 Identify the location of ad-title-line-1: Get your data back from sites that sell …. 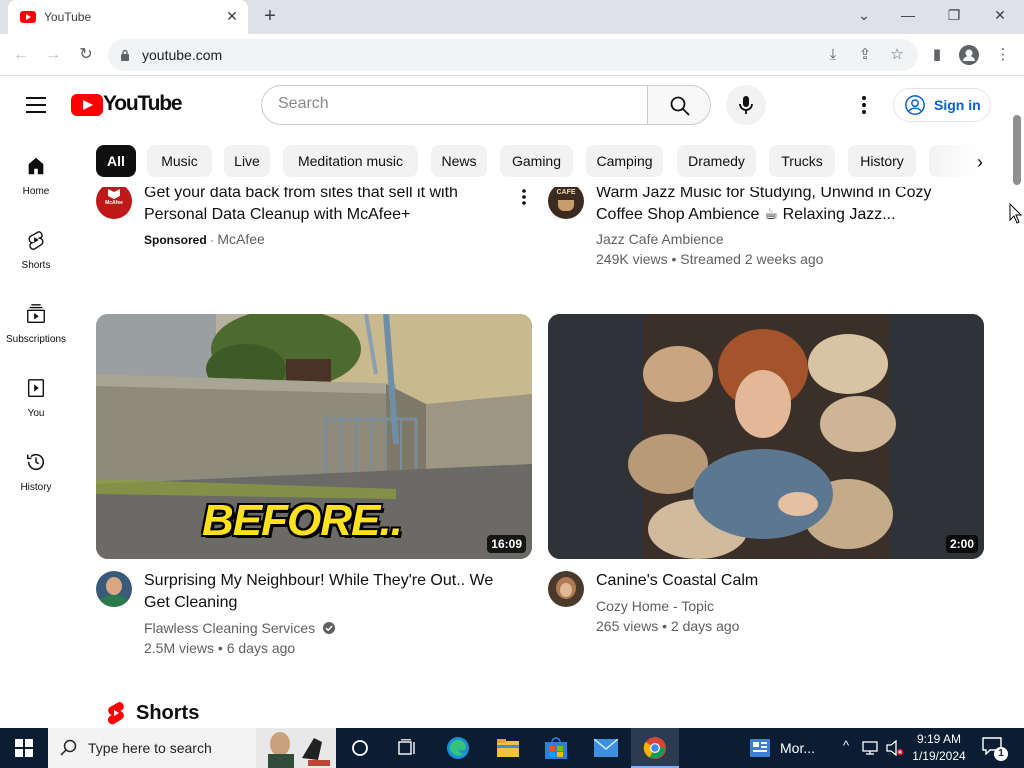
(301, 194).